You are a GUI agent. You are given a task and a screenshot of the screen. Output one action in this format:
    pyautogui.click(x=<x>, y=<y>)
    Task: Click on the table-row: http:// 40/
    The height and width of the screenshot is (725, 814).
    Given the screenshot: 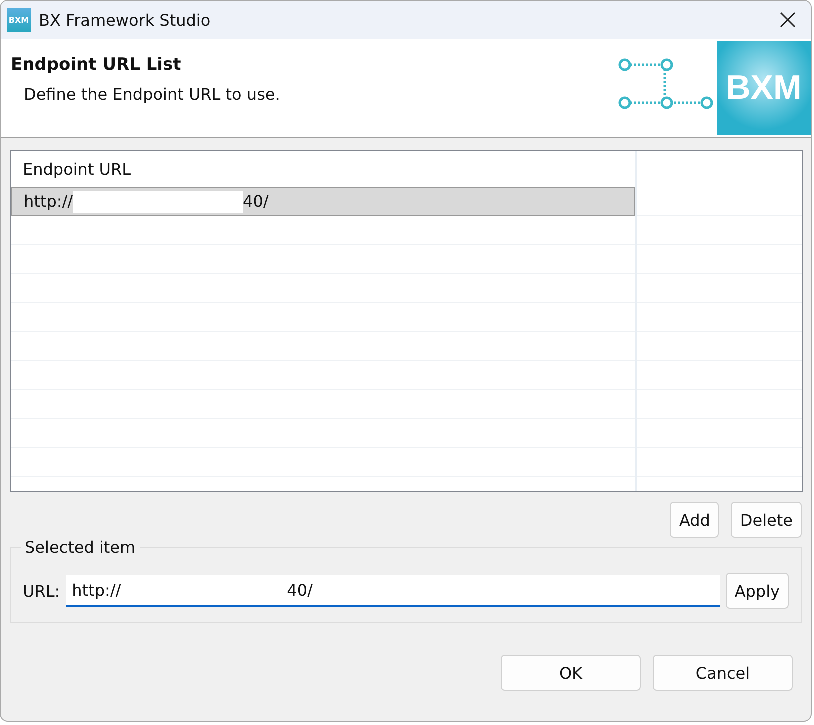 What is the action you would take?
    pyautogui.click(x=323, y=201)
    